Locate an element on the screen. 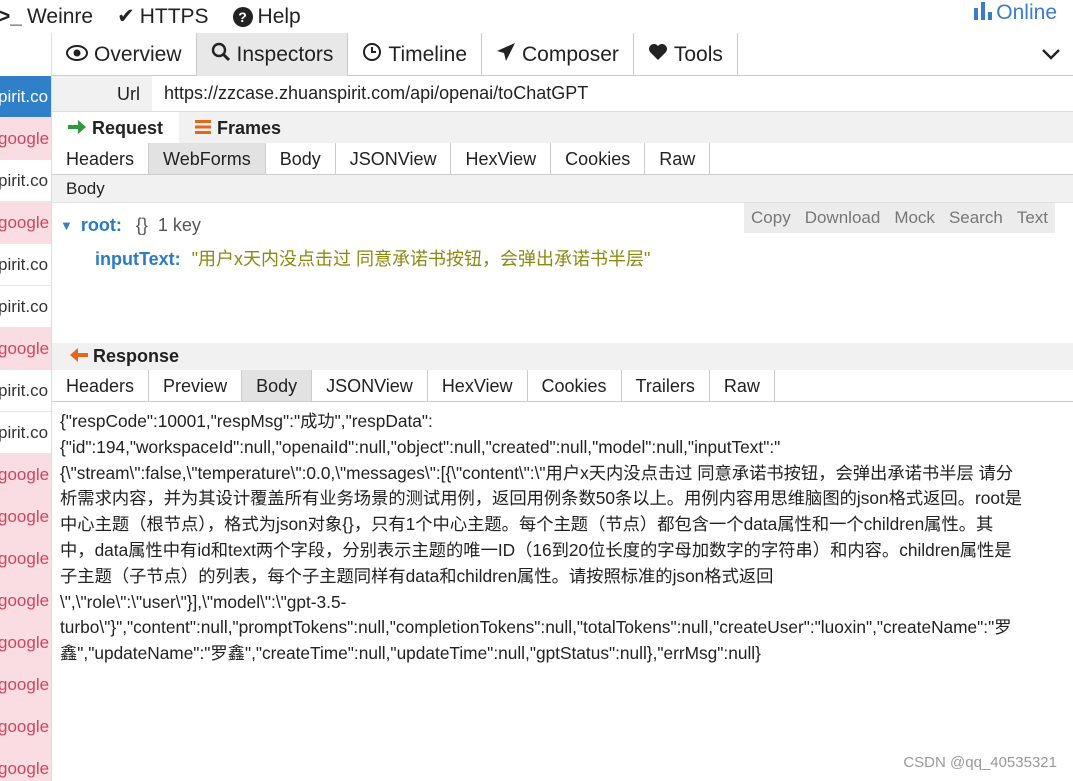 The image size is (1073, 781). help-menu: ? Help is located at coordinates (266, 16).